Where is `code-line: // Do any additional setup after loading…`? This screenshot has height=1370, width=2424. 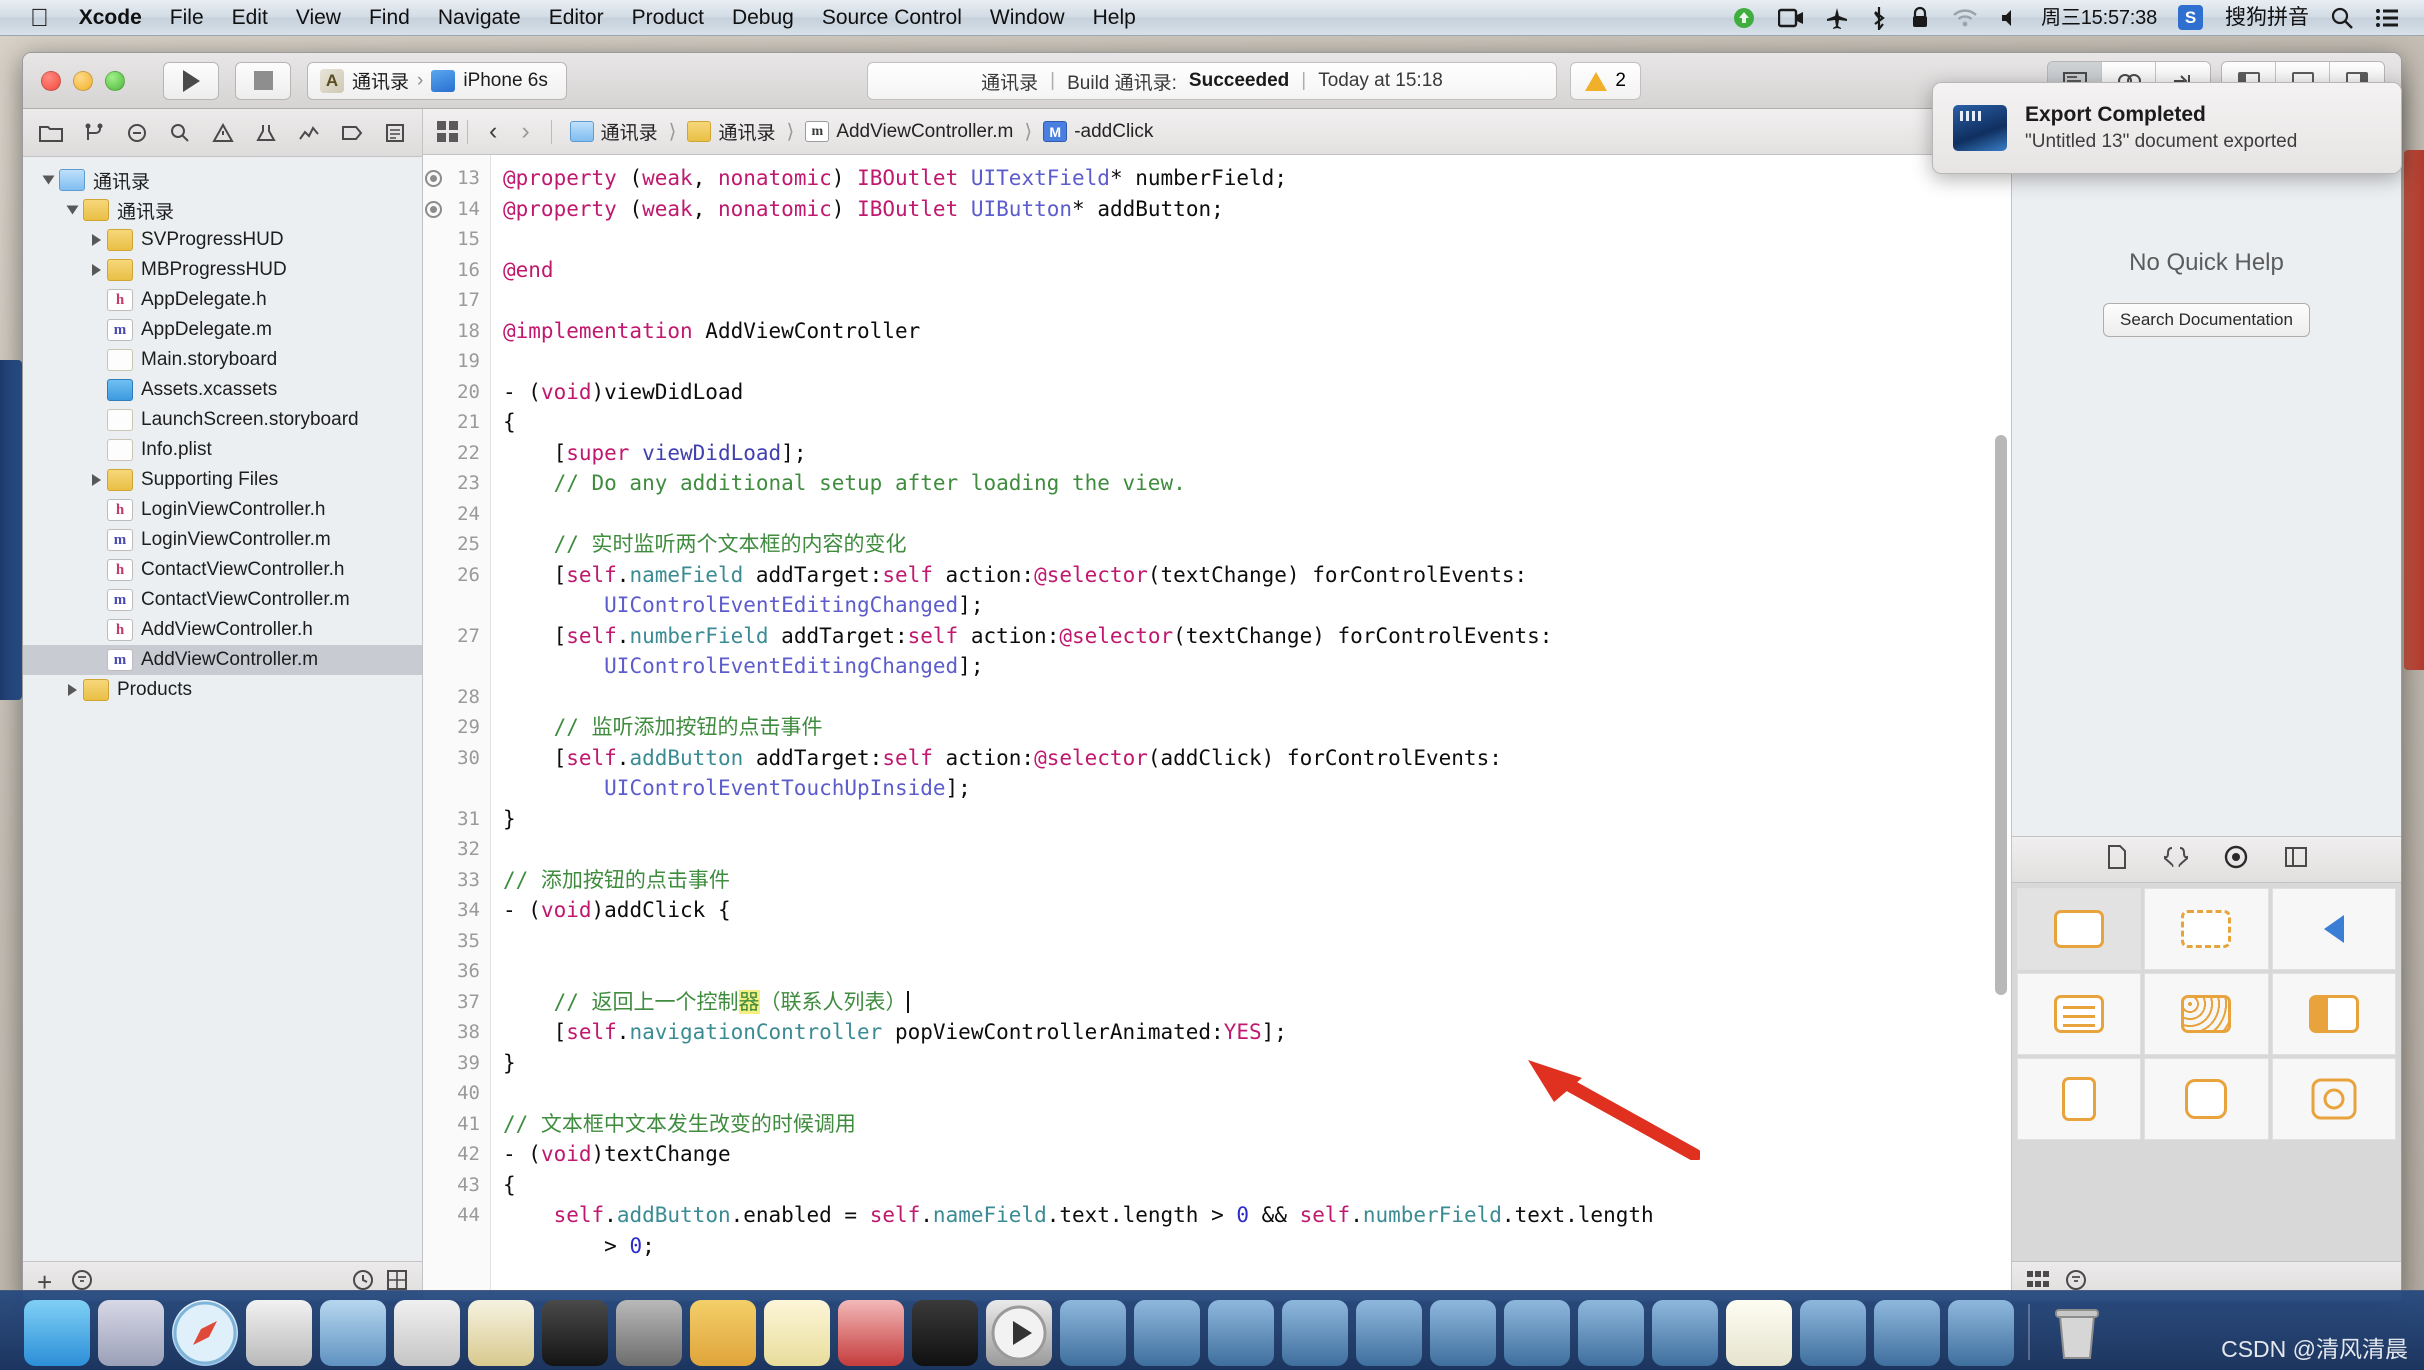 code-line: // Do any additional setup after loading… is located at coordinates (1257, 483).